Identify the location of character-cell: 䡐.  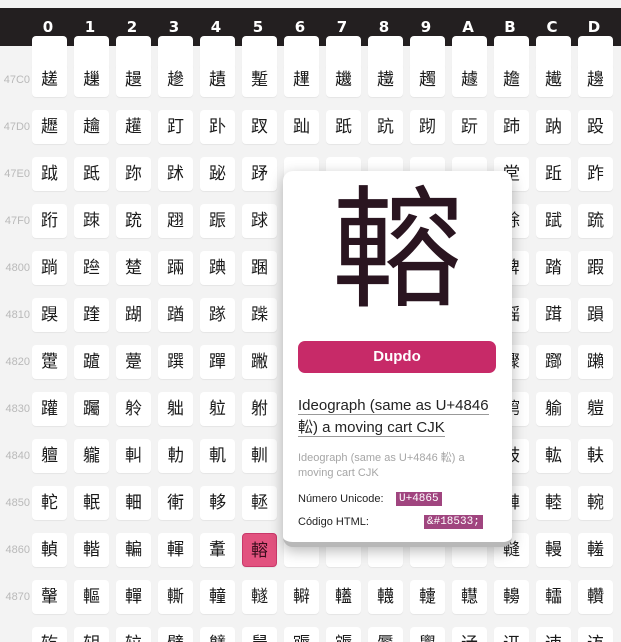
(49, 503).